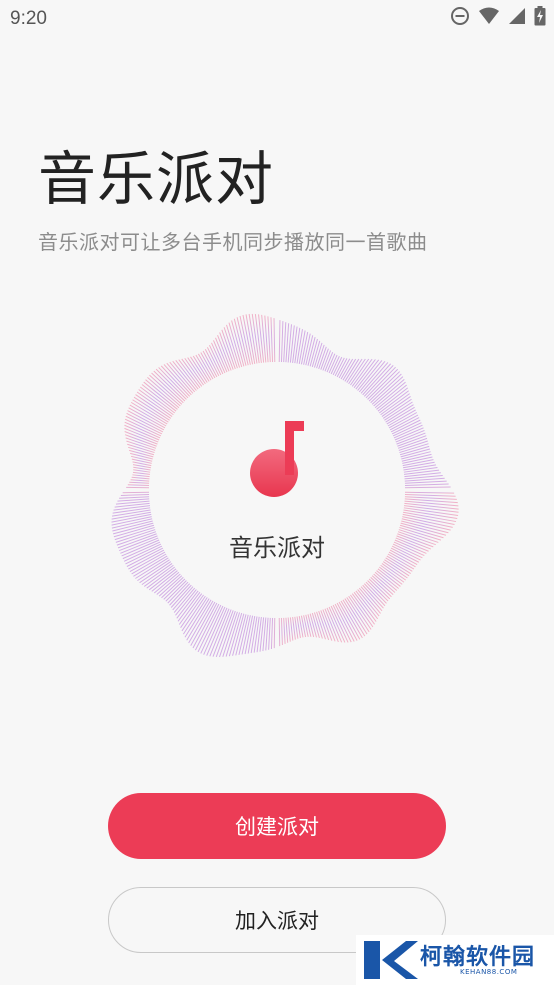 This screenshot has width=554, height=985. Describe the element at coordinates (489, 16) in the screenshot. I see `wifi-icon` at that location.